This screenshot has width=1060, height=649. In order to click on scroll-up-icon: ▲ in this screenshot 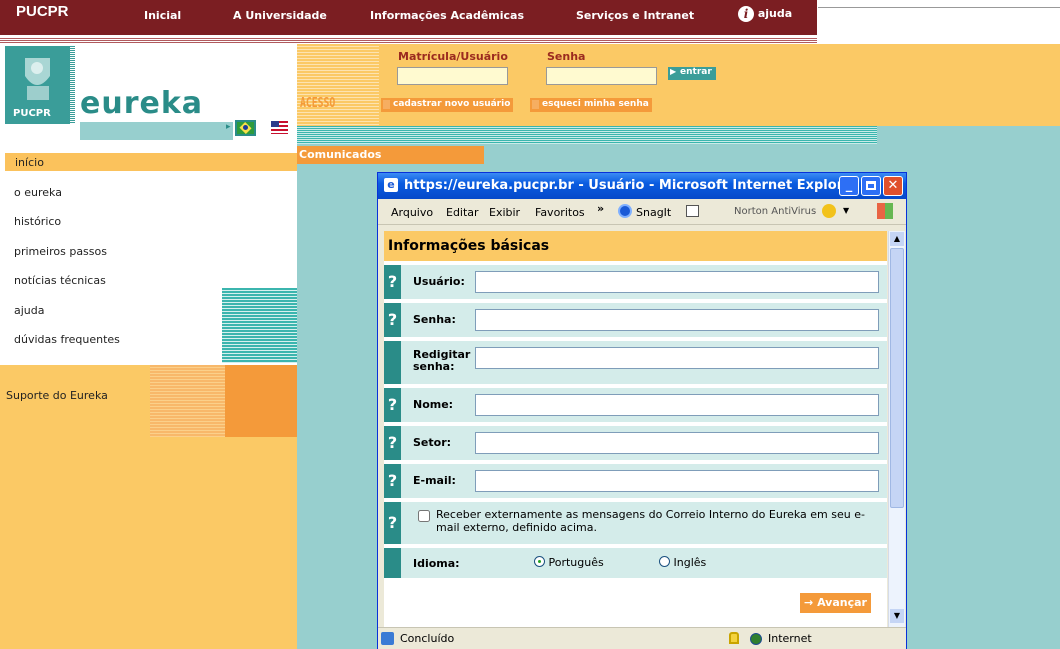, I will do `click(897, 239)`.